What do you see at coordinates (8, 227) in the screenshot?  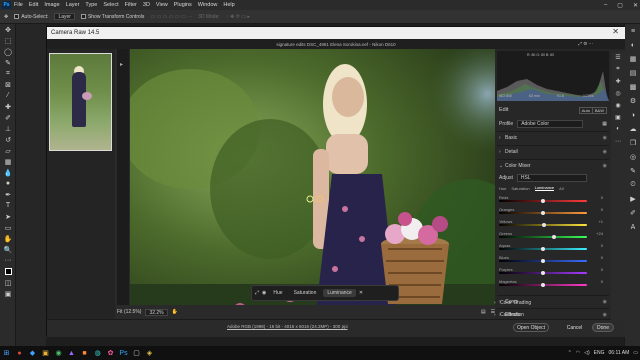 I see `rectangle-tool-icon: ▭` at bounding box center [8, 227].